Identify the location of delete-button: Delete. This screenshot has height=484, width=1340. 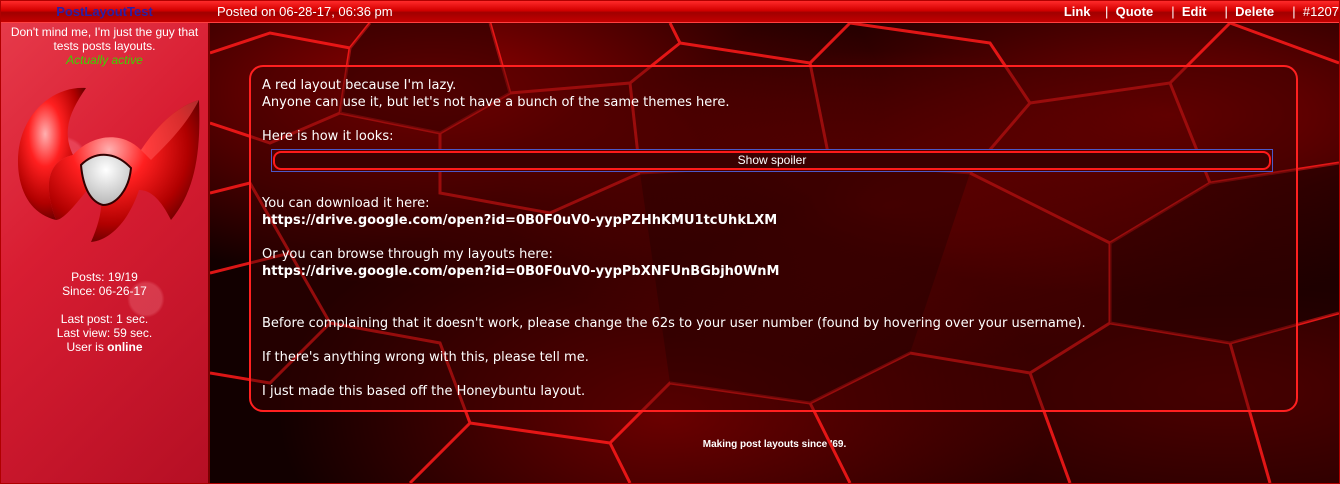
(1254, 11).